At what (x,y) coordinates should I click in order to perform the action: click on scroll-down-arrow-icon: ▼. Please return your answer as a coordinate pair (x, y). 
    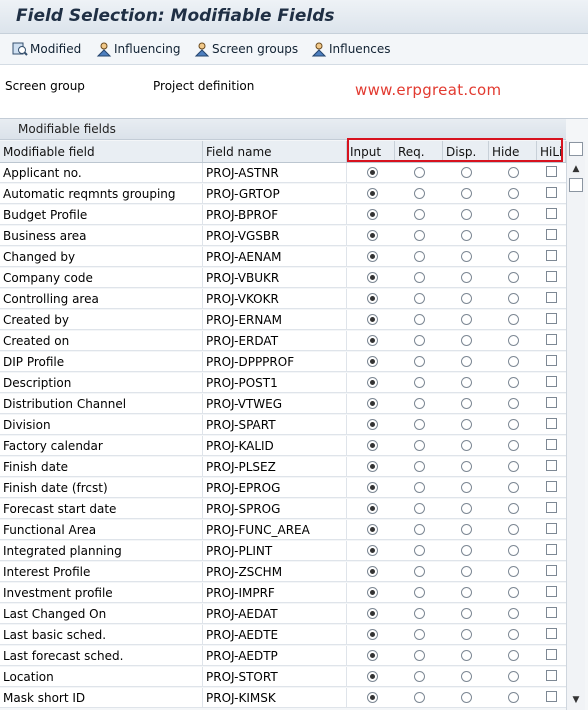
    Looking at the image, I should click on (576, 700).